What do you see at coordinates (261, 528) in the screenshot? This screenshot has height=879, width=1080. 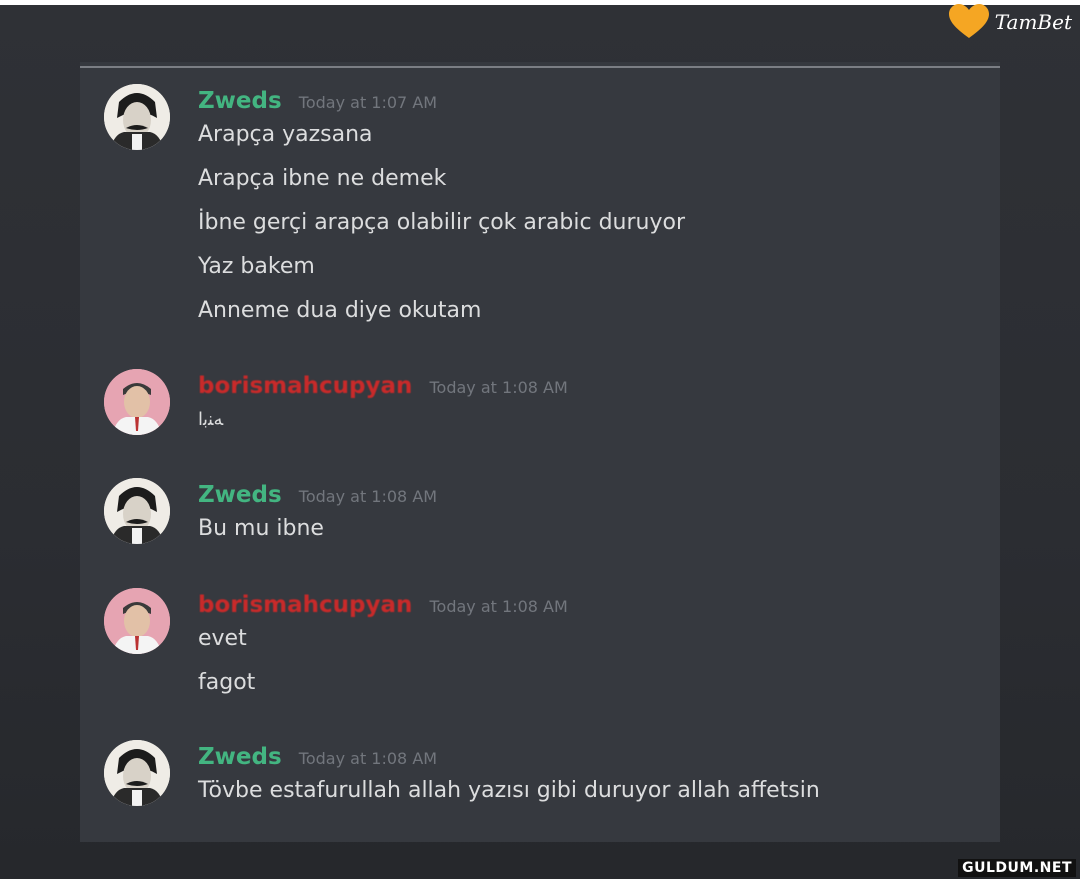 I see `message-text: Bu mu ibne` at bounding box center [261, 528].